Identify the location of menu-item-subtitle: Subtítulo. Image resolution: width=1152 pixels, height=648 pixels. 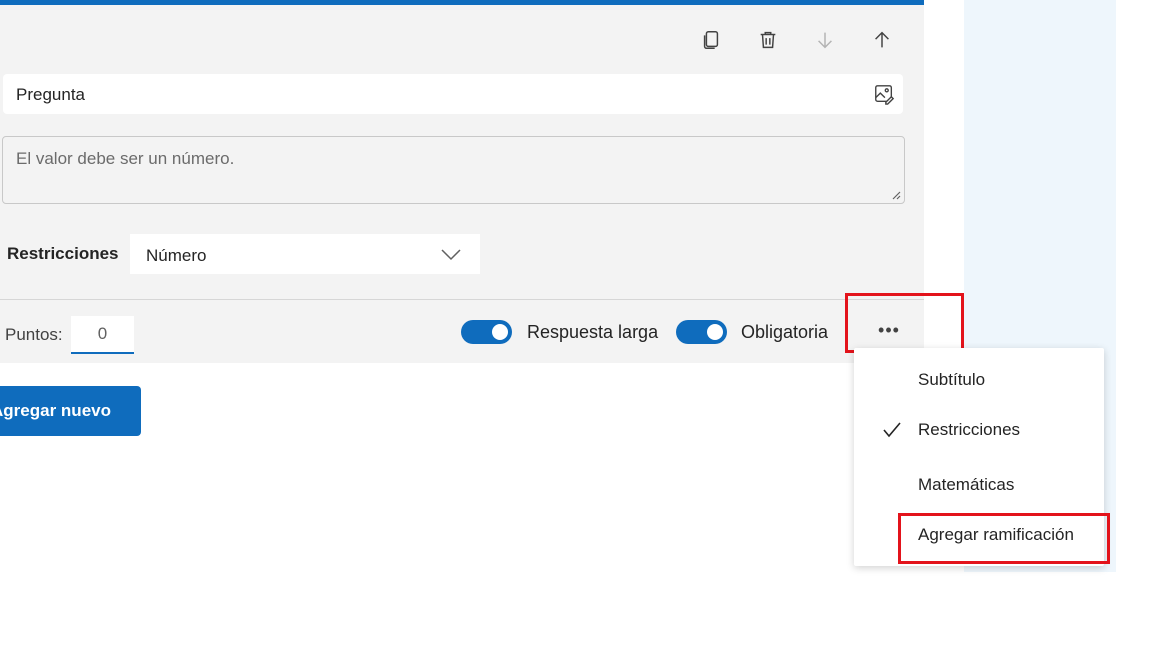
(979, 380).